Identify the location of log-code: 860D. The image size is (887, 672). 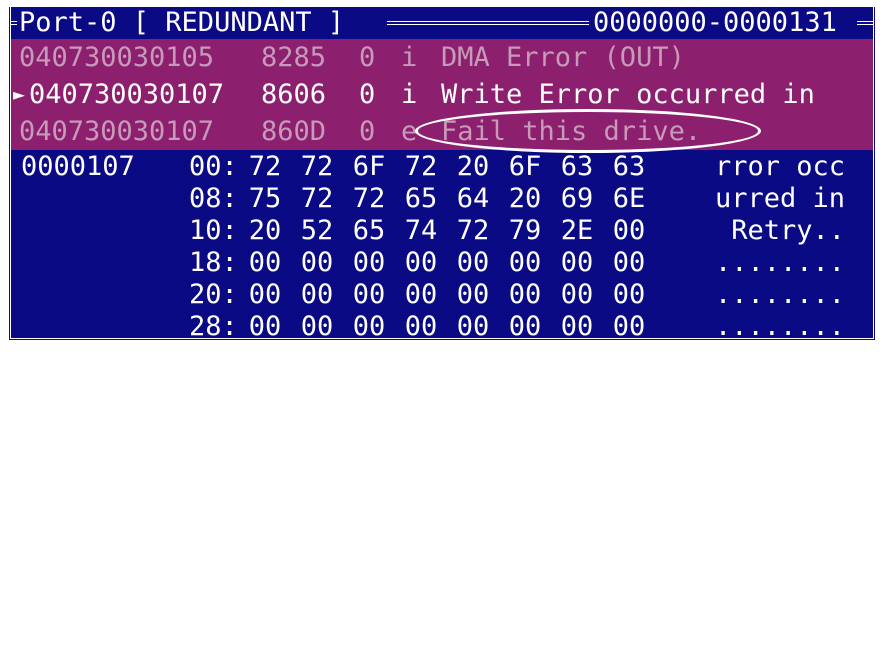
(294, 131).